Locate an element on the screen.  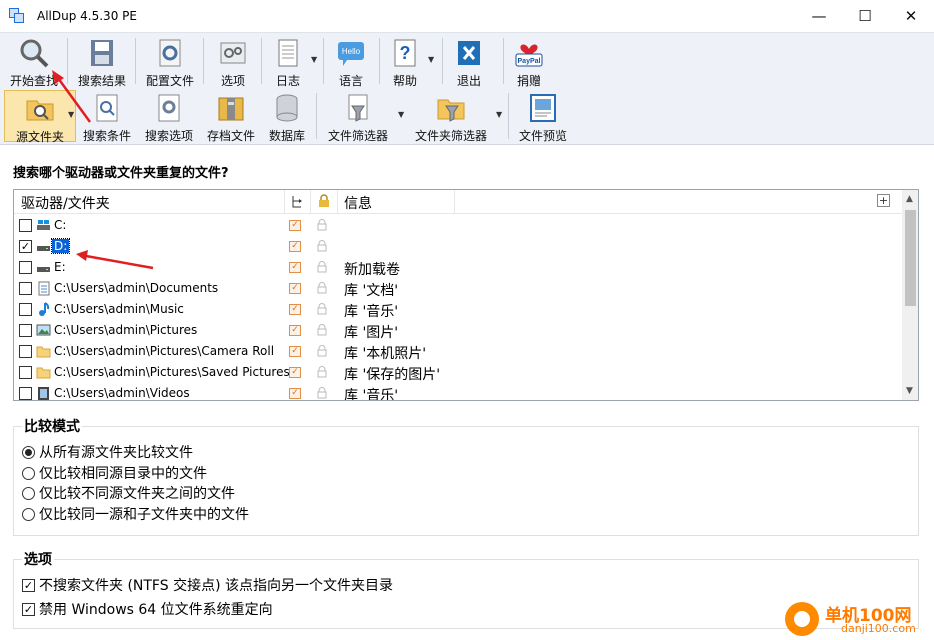
source-folders-button: 源文件夹 is located at coordinates (40, 117).